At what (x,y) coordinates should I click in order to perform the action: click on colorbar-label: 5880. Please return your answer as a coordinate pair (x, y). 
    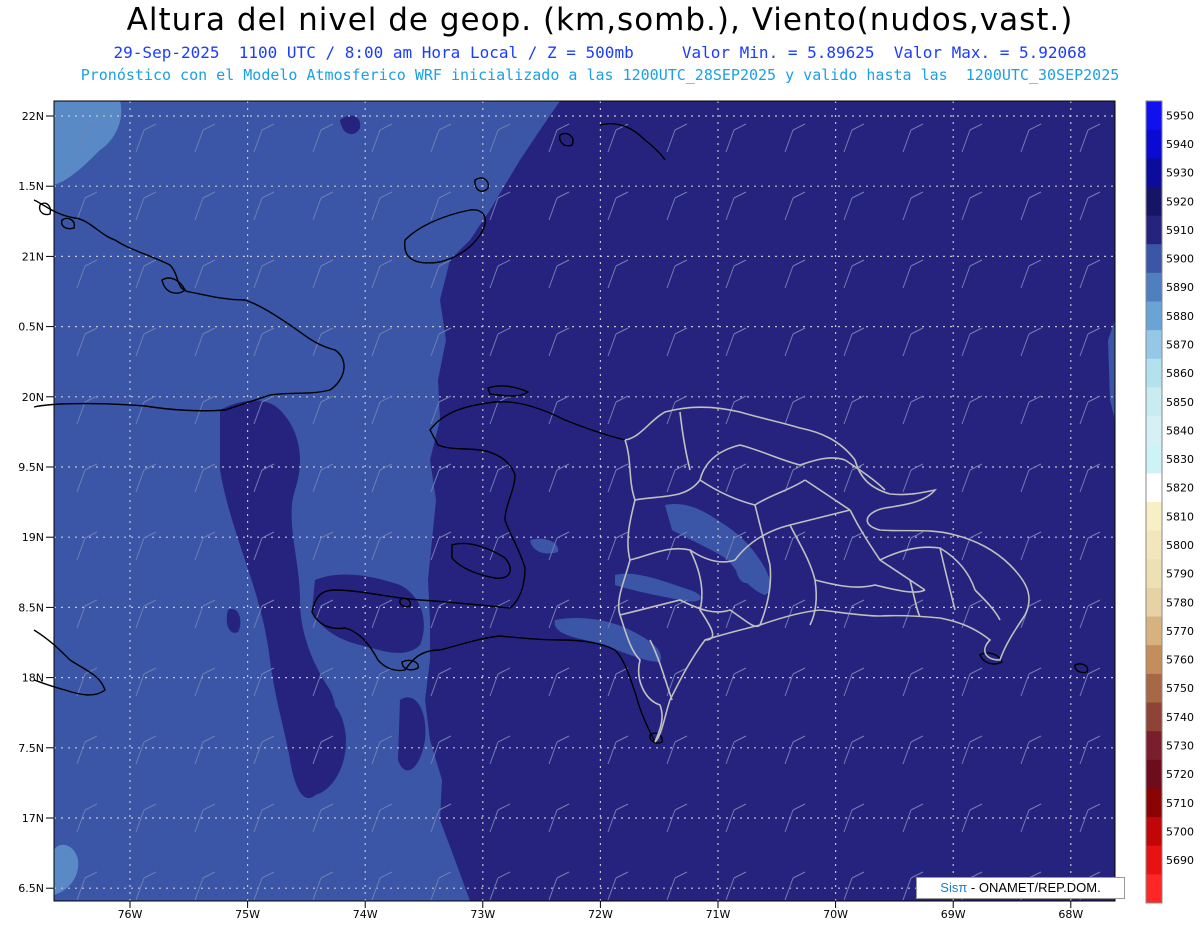
    Looking at the image, I should click on (1180, 316).